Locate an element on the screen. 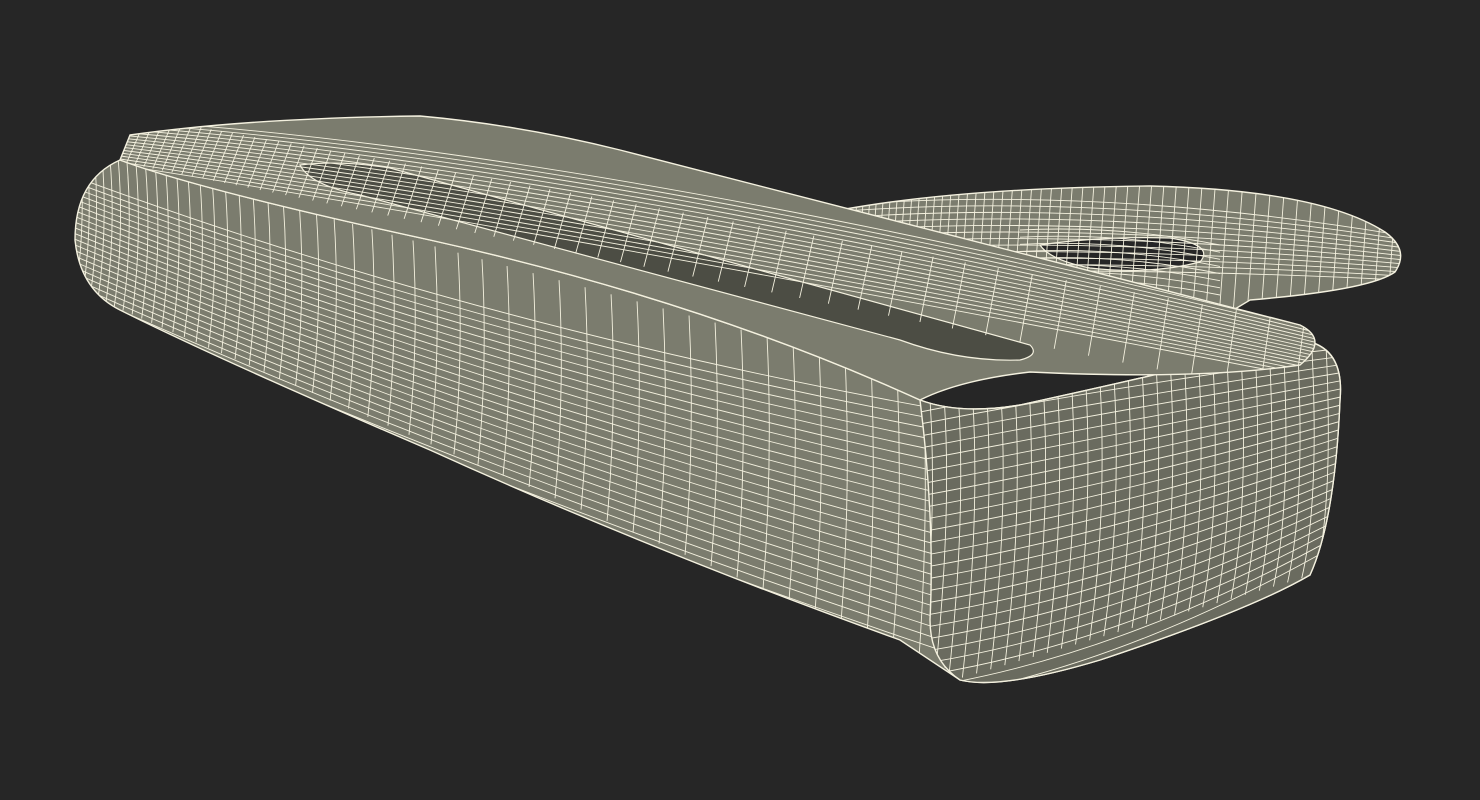 This screenshot has width=1480, height=800. body-end-face is located at coordinates (1130, 511).